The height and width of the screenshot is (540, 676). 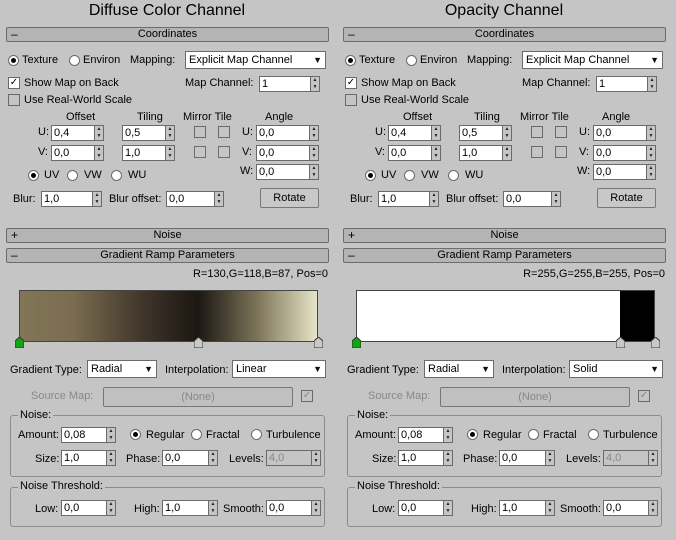 I want to click on coordinates-rollout-header: – Coordinates, so click(x=167, y=34).